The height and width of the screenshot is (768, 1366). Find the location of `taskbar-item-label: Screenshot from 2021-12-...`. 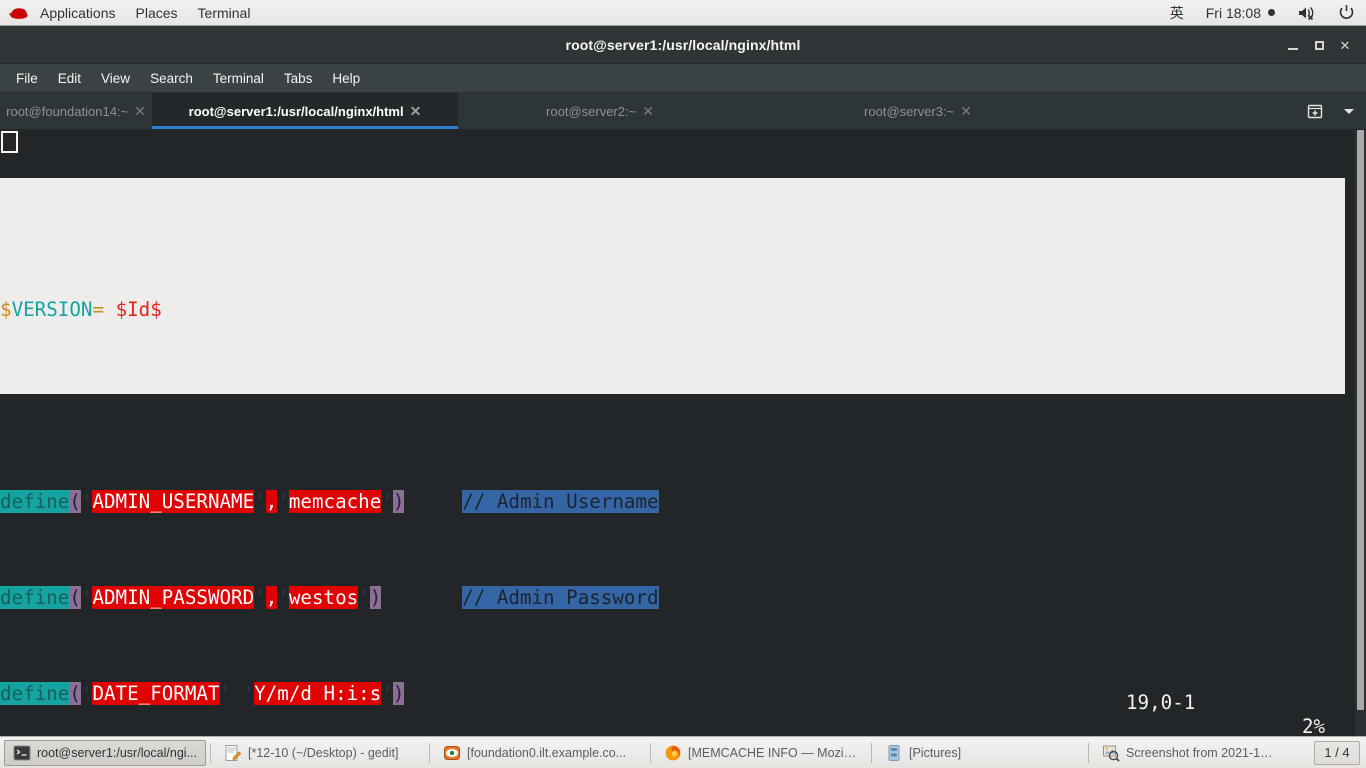

taskbar-item-label: Screenshot from 2021-12-... is located at coordinates (1202, 752).